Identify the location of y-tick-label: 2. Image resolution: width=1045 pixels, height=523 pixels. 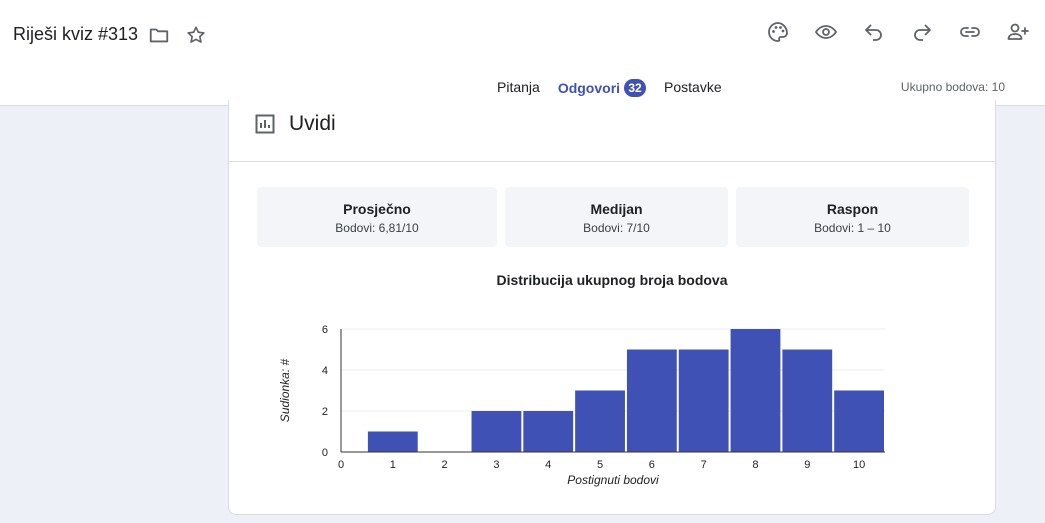
(325, 412).